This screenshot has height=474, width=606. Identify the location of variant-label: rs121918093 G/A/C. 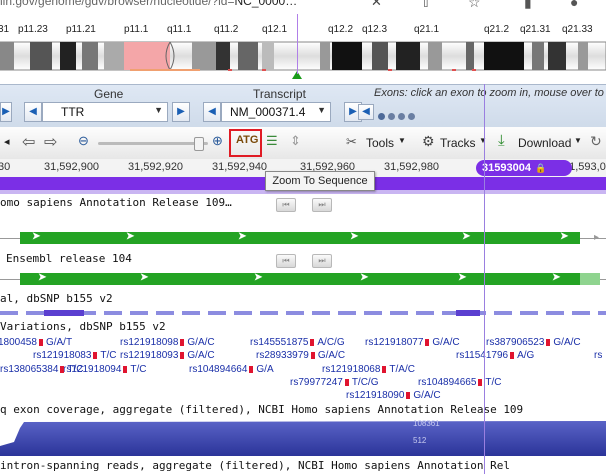
(167, 355).